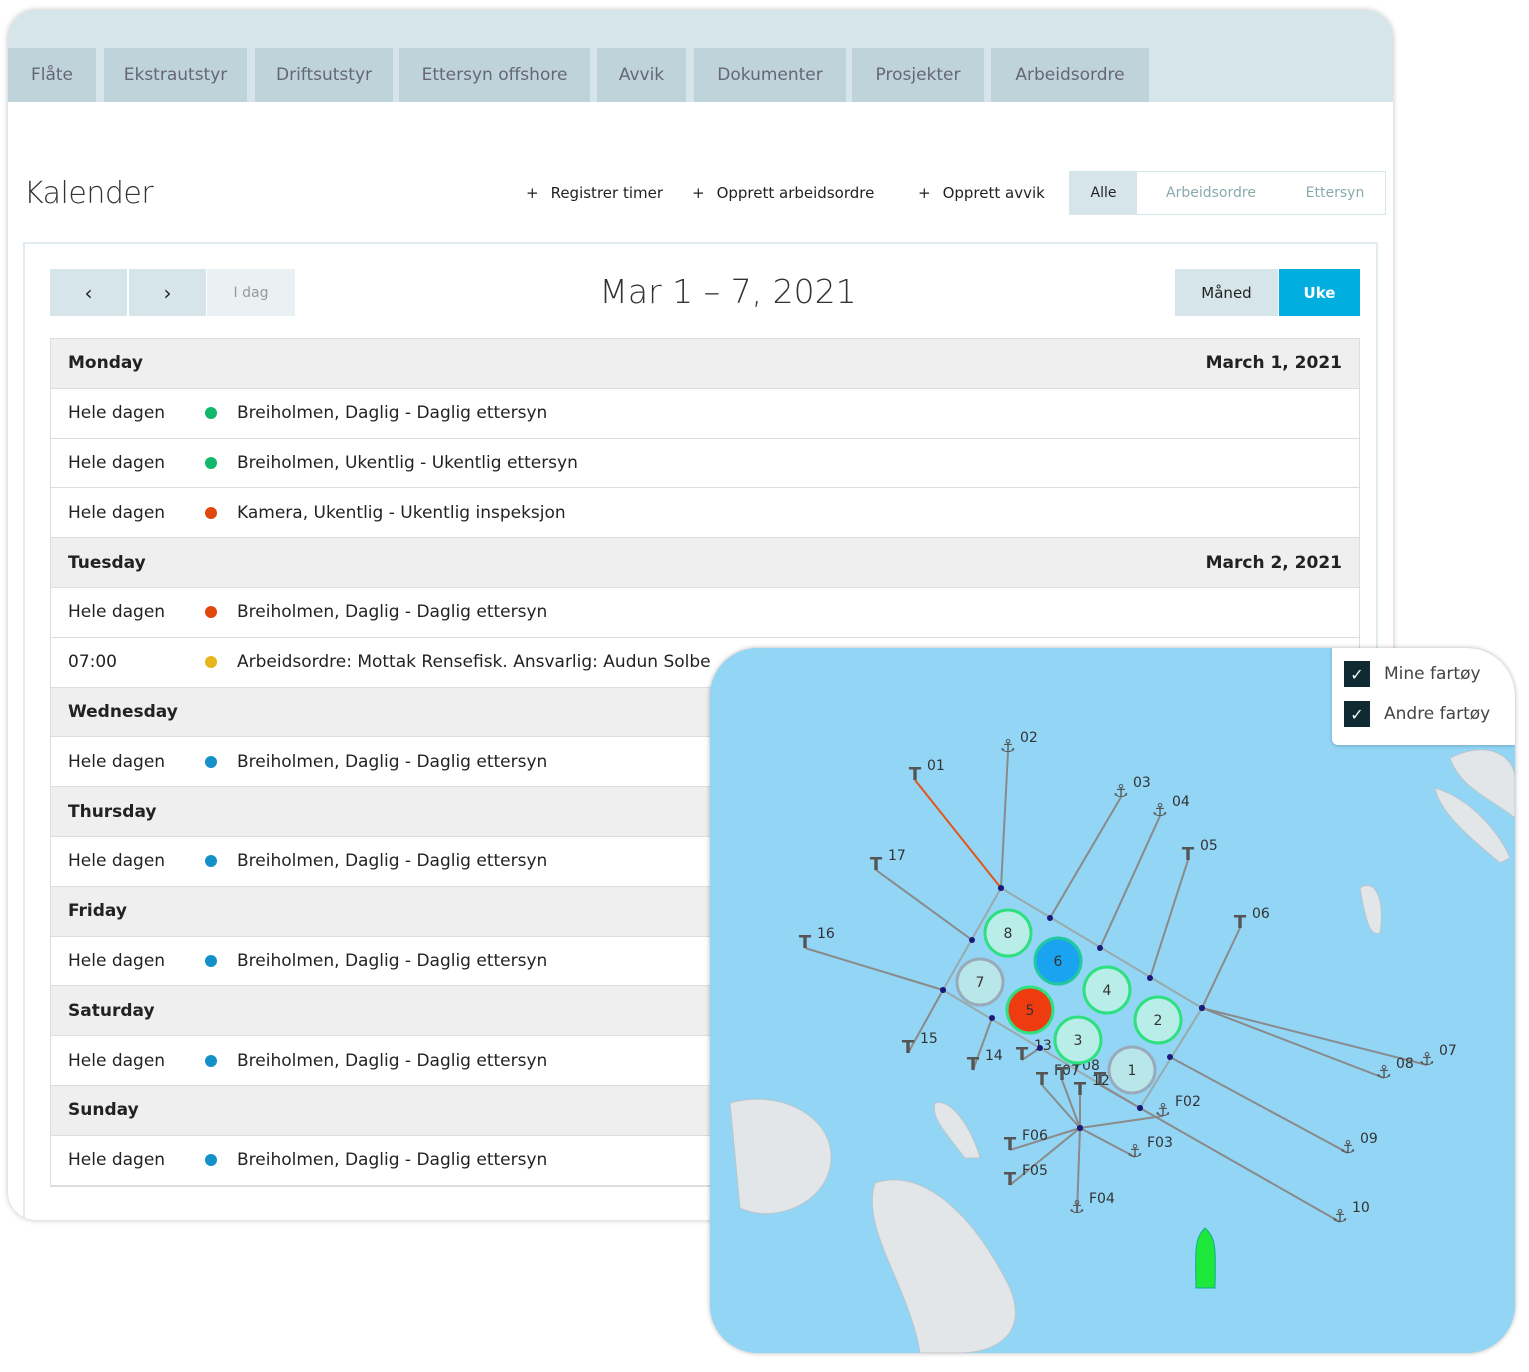  What do you see at coordinates (1035, 1136) in the screenshot?
I see `anchor-label: F06` at bounding box center [1035, 1136].